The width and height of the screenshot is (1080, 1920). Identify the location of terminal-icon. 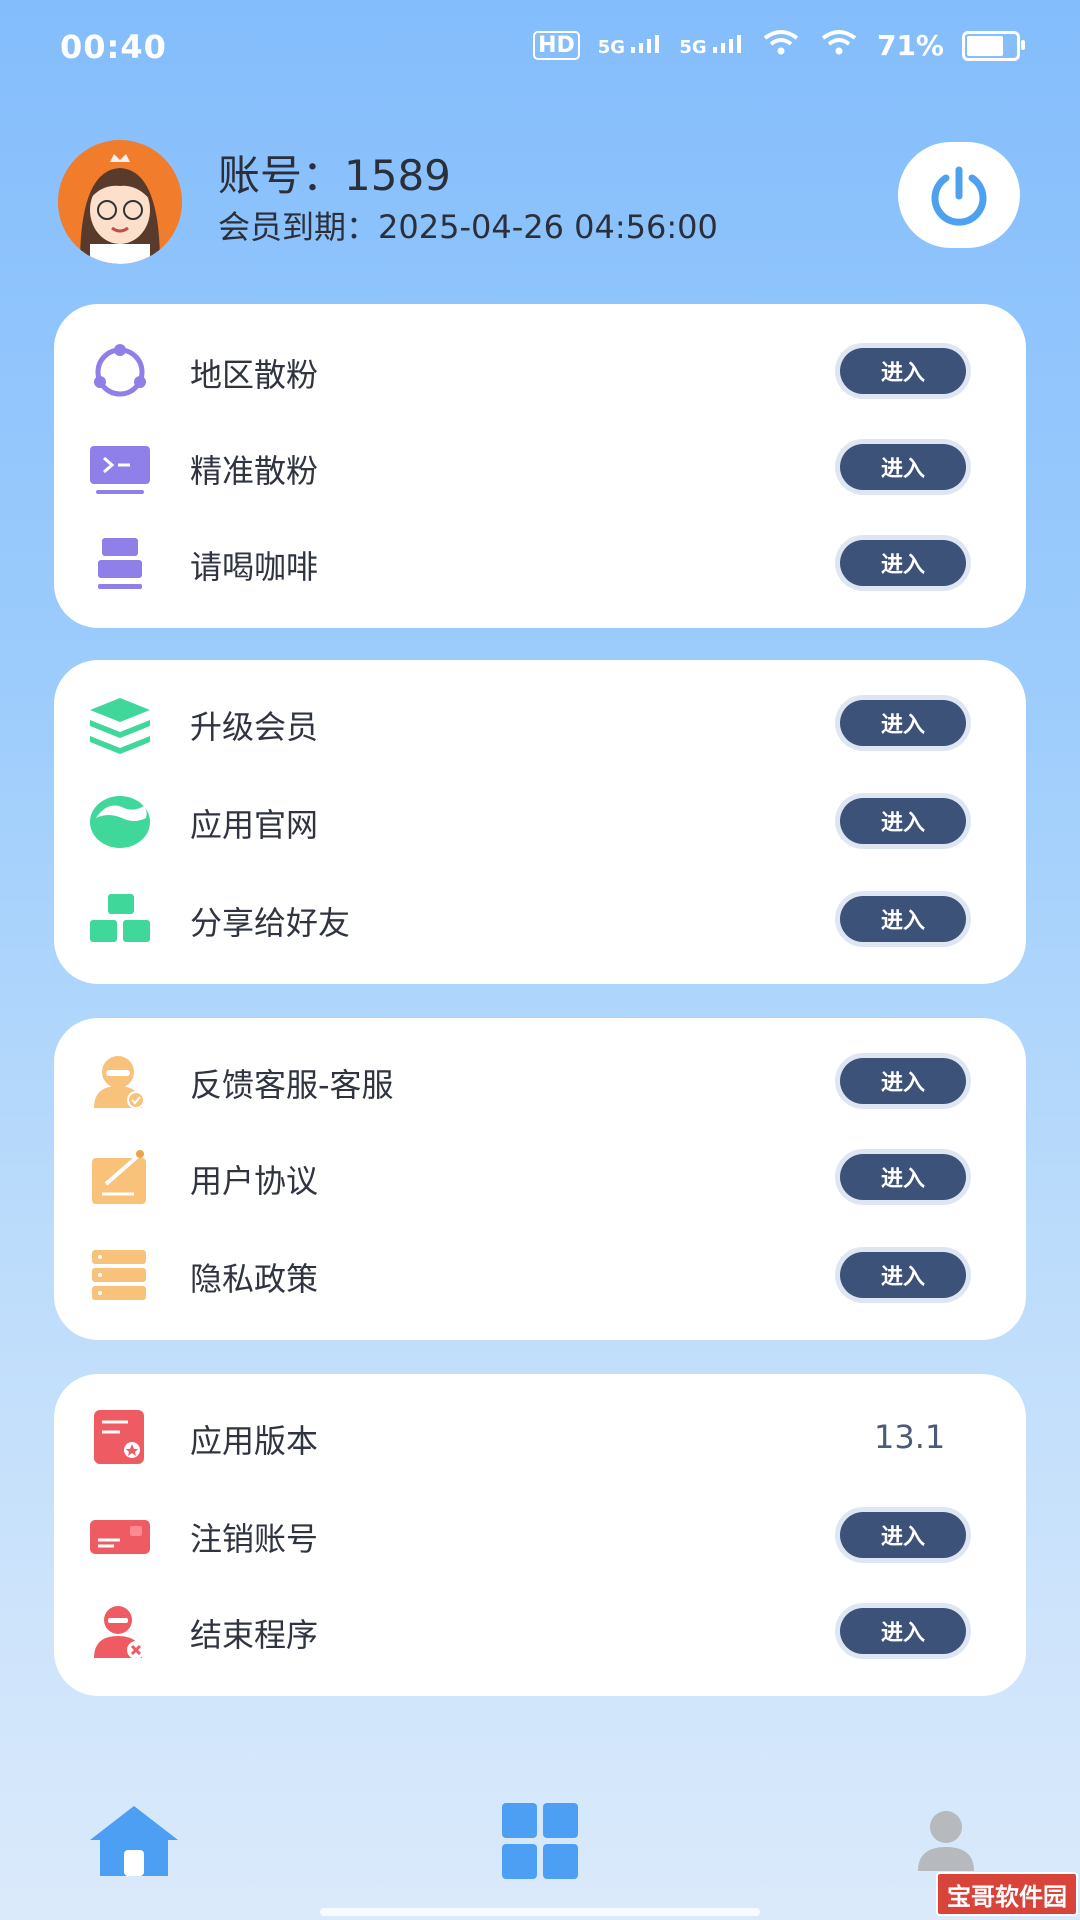
(120, 468).